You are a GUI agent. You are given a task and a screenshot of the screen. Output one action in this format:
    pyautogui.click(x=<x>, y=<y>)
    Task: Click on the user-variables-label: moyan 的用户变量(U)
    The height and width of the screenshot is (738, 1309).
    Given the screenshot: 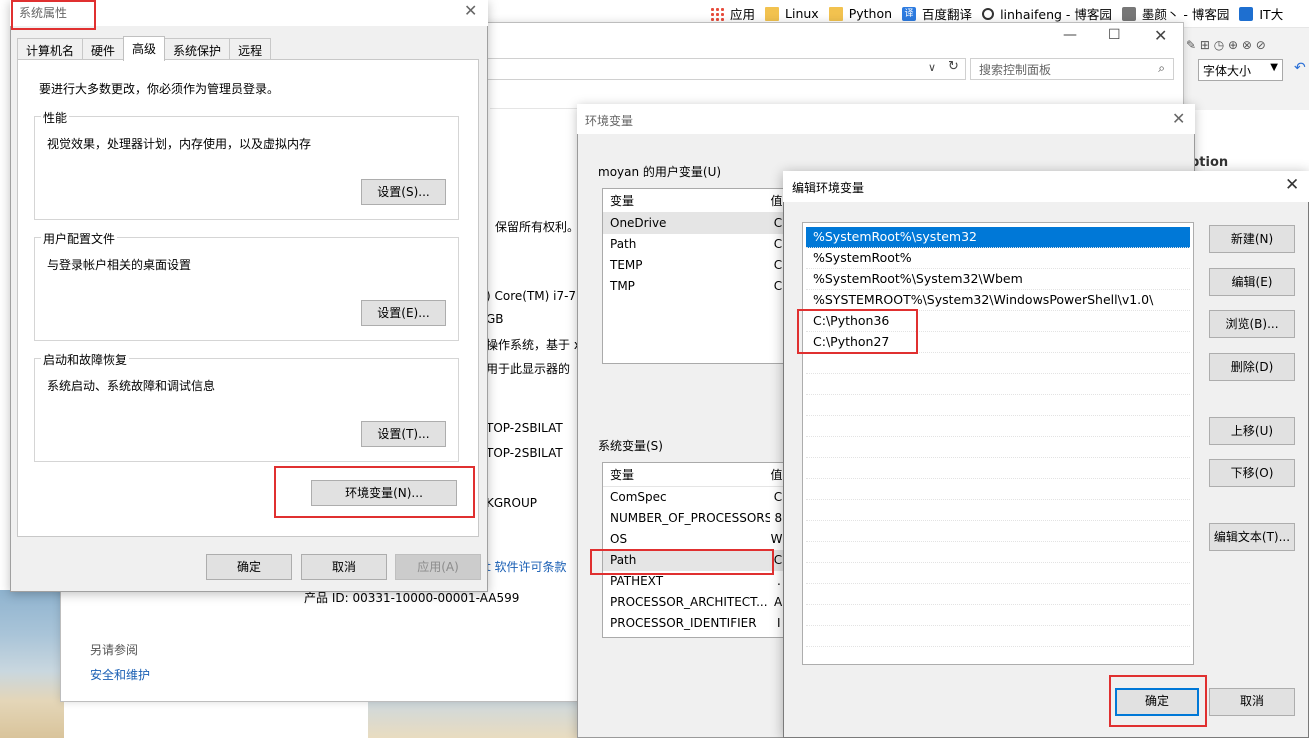 What is the action you would take?
    pyautogui.click(x=660, y=172)
    